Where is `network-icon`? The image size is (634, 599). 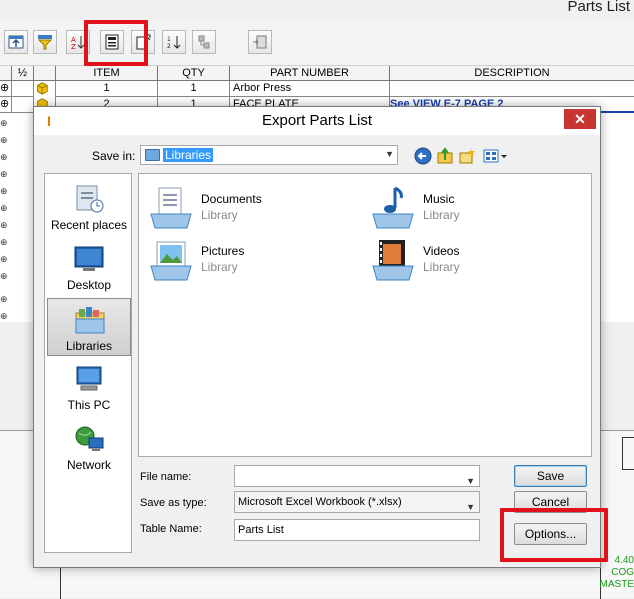 network-icon is located at coordinates (89, 438).